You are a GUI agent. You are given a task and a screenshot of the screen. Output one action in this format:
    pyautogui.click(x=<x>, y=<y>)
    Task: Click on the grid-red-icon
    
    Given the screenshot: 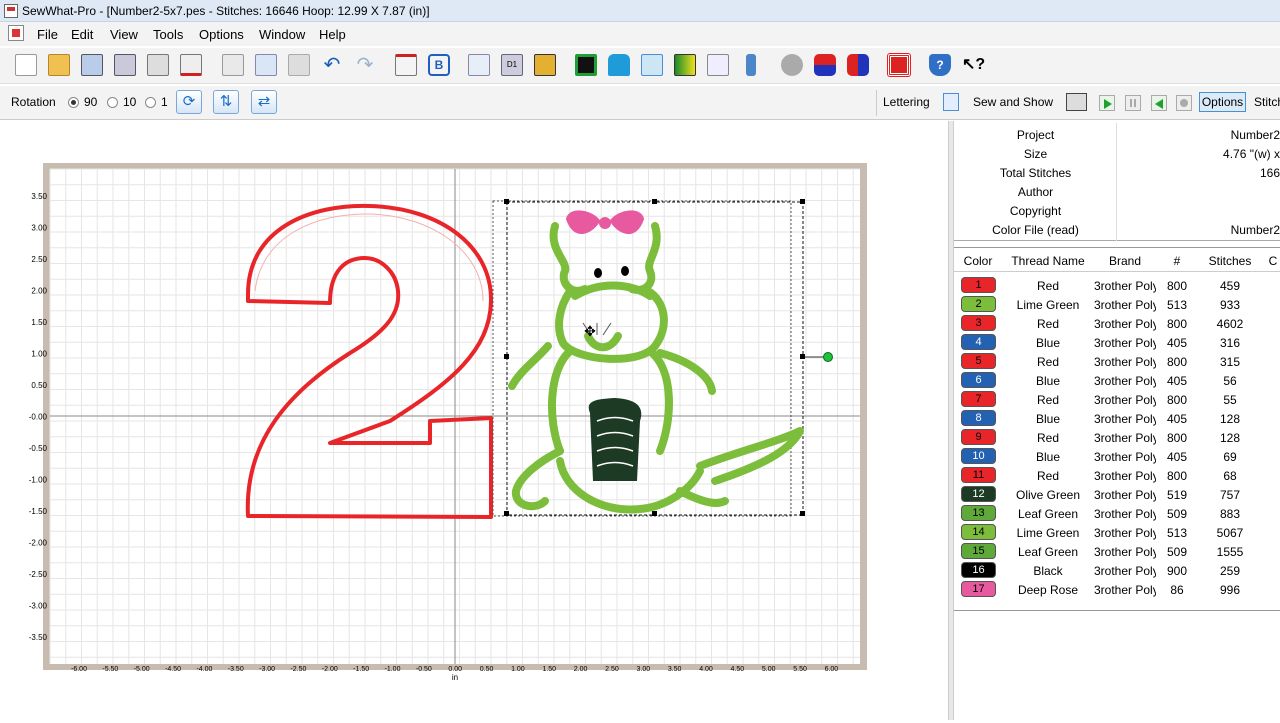 What is the action you would take?
    pyautogui.click(x=899, y=65)
    